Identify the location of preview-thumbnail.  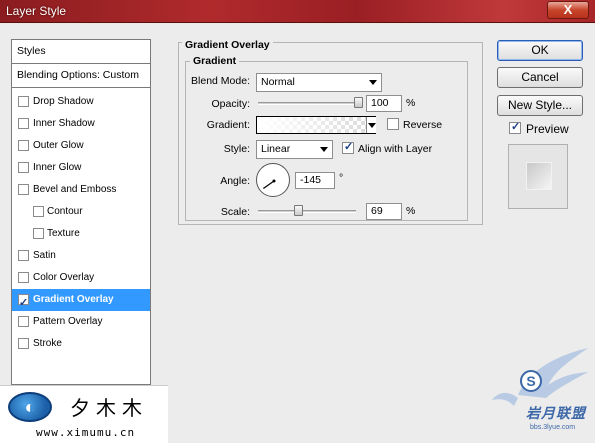
(538, 176).